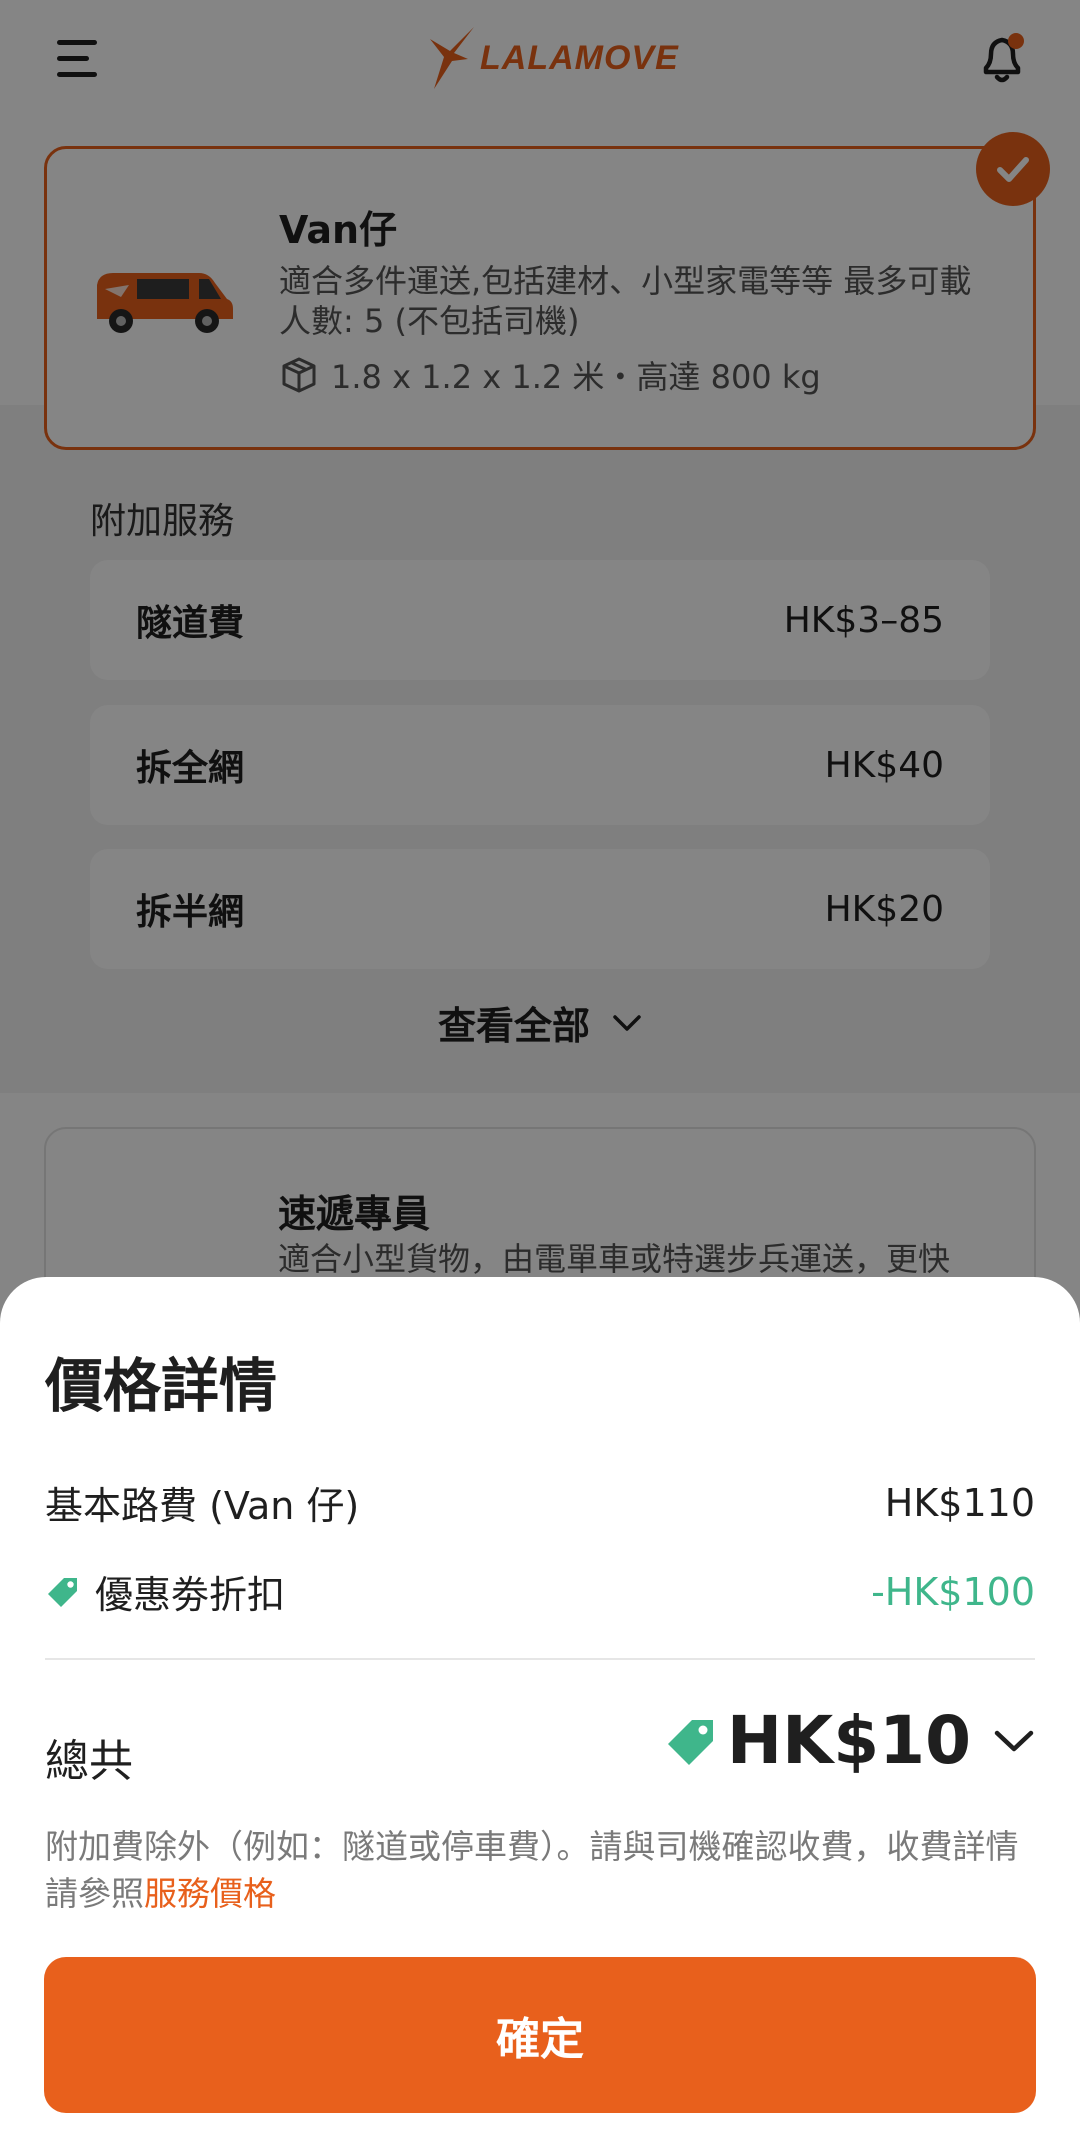 Image resolution: width=1080 pixels, height=2141 pixels. I want to click on discount-tag-icon, so click(690, 1742).